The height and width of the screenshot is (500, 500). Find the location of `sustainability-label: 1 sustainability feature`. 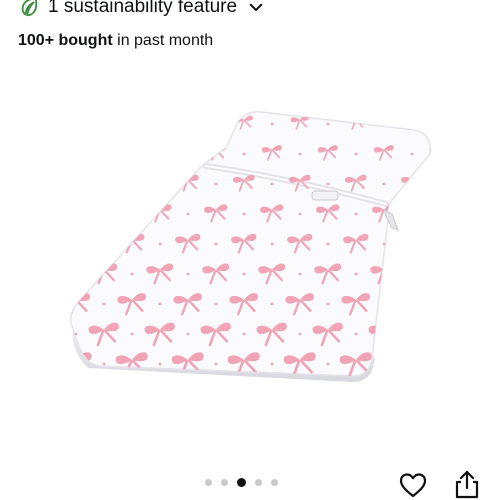

sustainability-label: 1 sustainability feature is located at coordinates (143, 8).